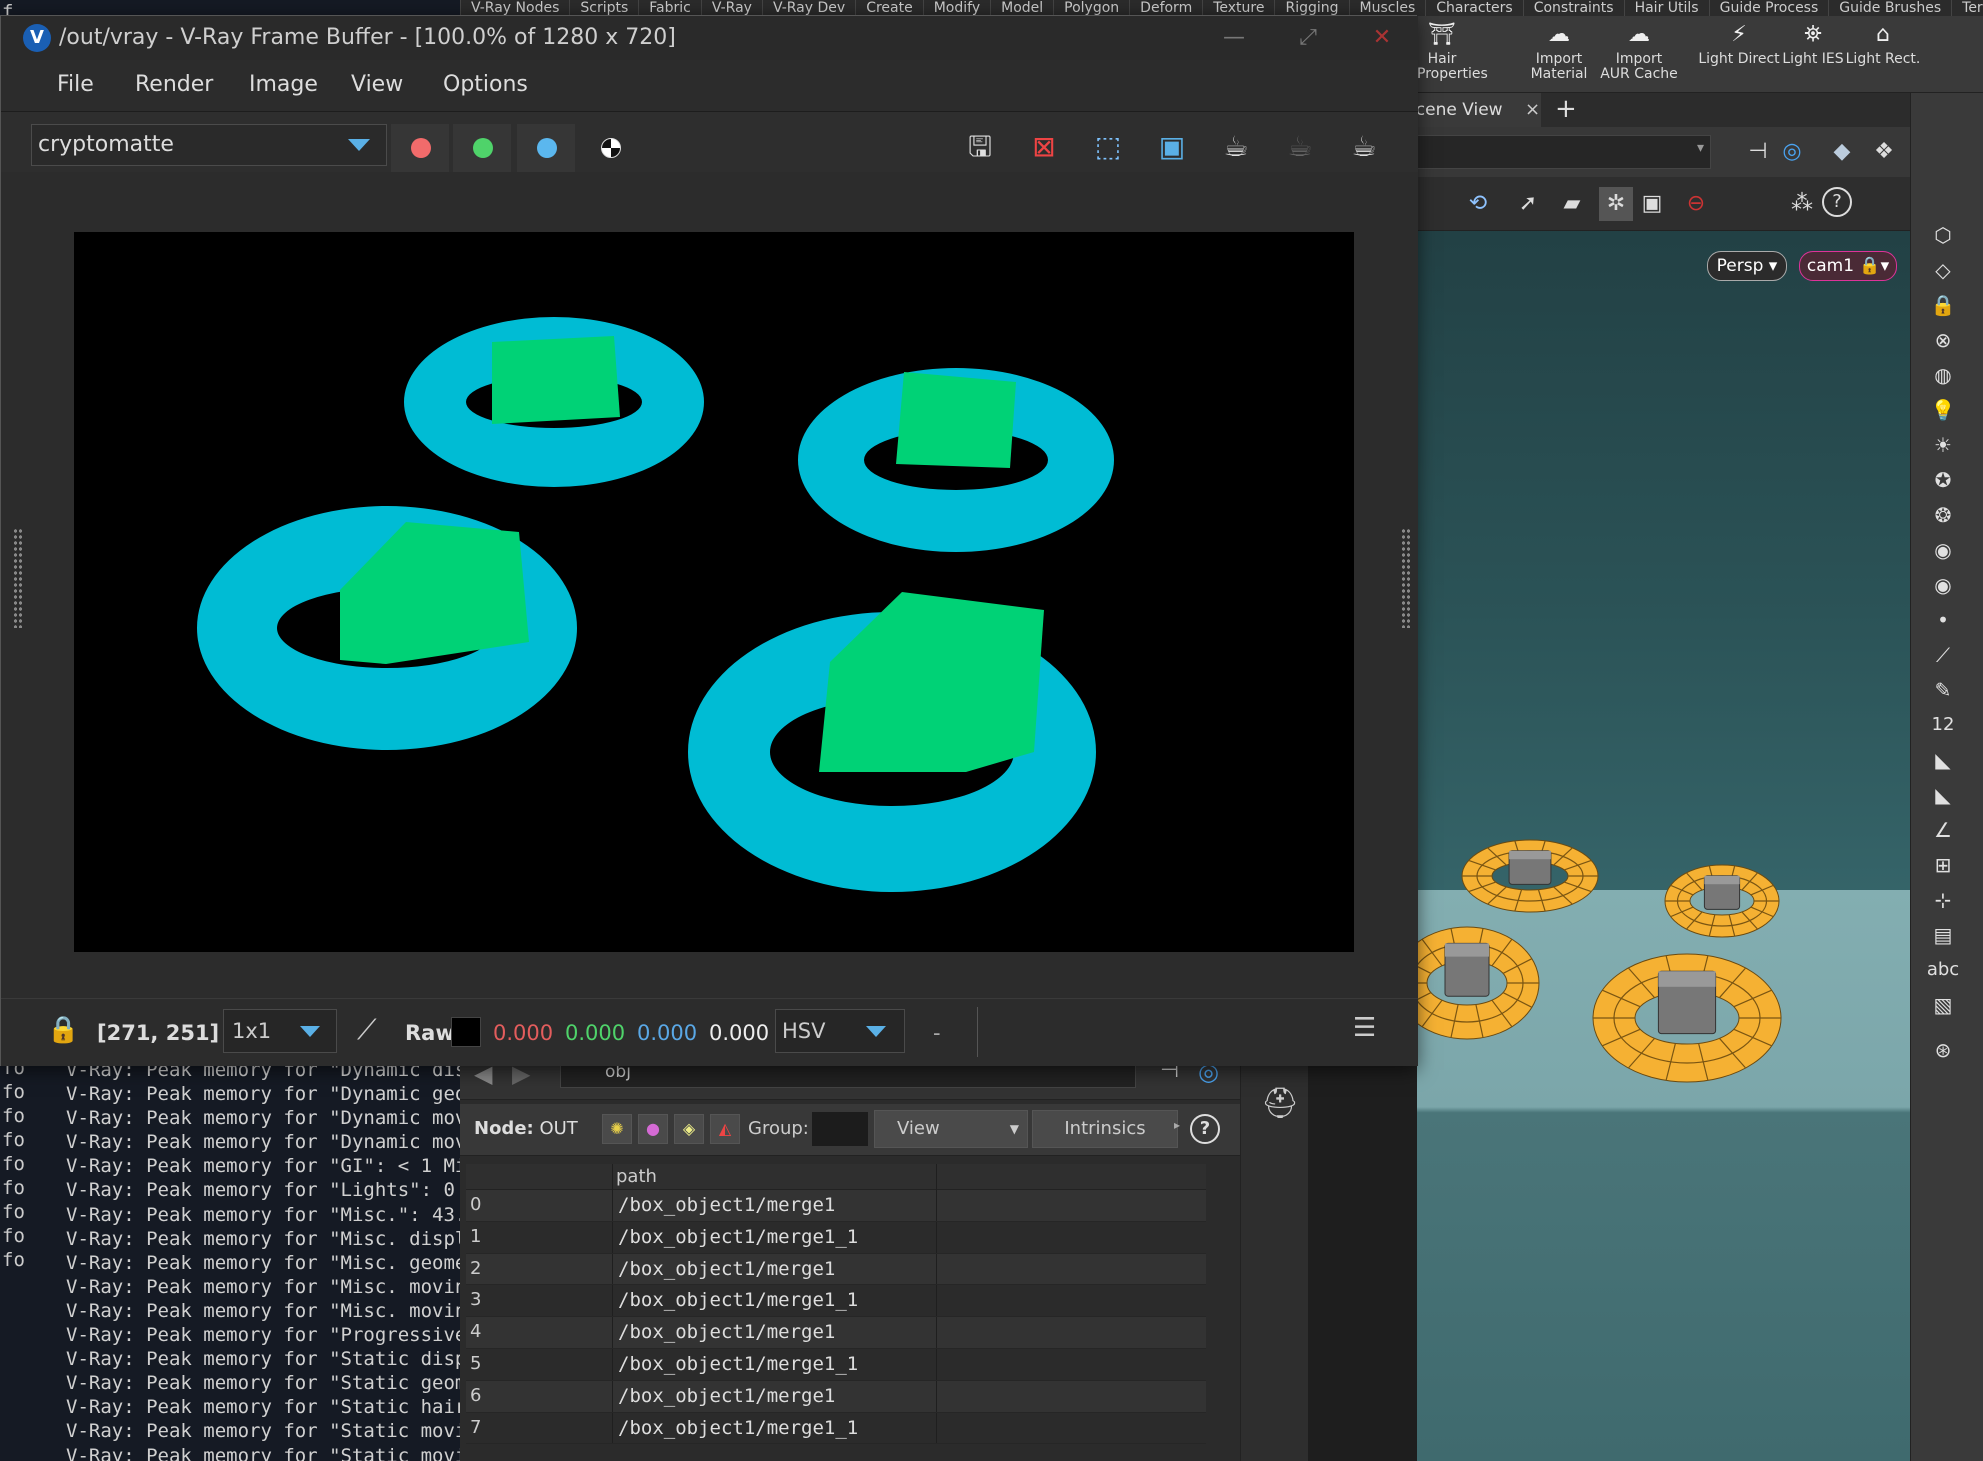  Describe the element at coordinates (1308, 38) in the screenshot. I see `maximize-icon: ⤢` at that location.